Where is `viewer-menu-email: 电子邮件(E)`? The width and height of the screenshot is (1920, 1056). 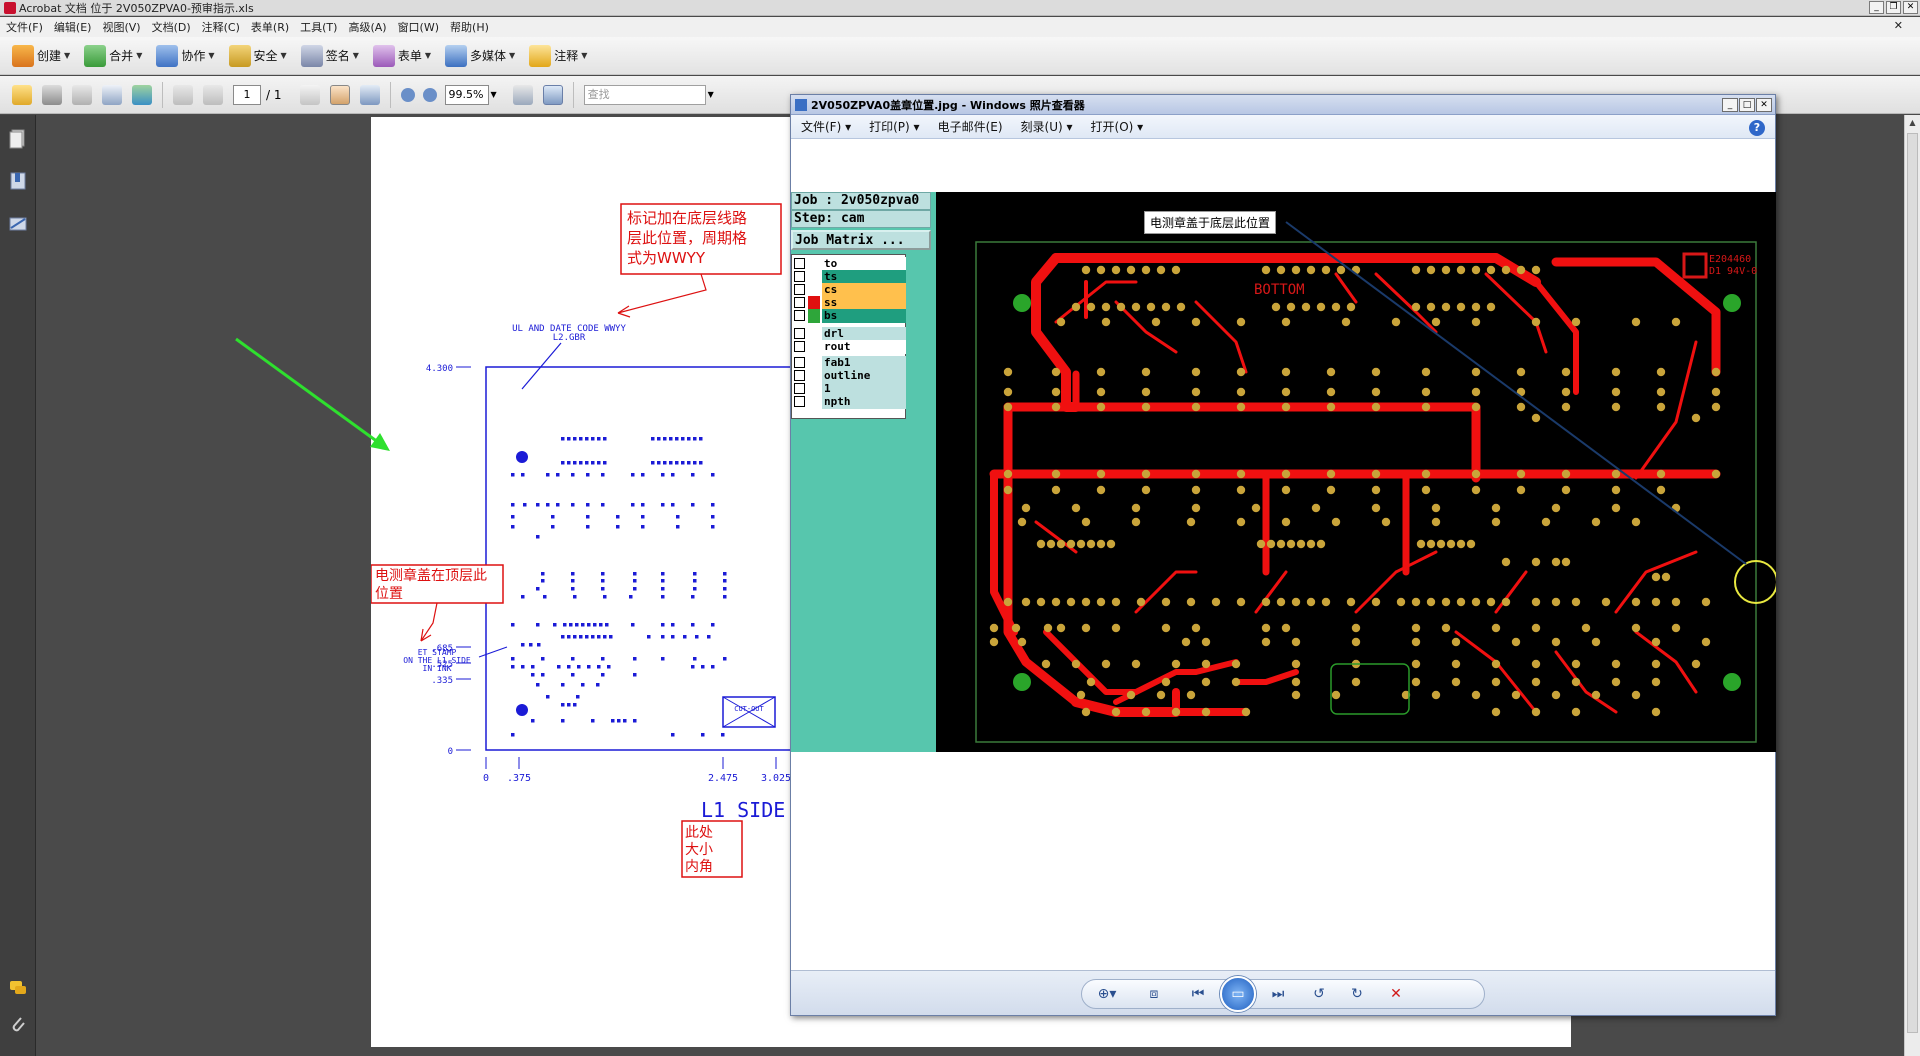
viewer-menu-email: 电子邮件(E) is located at coordinates (970, 126).